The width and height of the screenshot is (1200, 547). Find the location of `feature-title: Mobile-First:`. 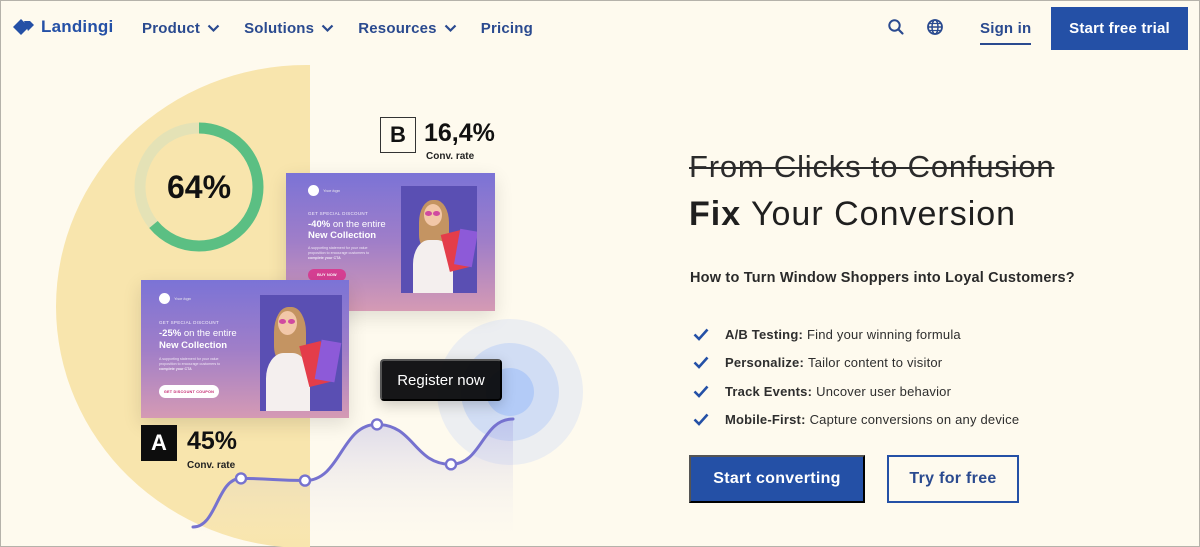

feature-title: Mobile-First: is located at coordinates (765, 420).